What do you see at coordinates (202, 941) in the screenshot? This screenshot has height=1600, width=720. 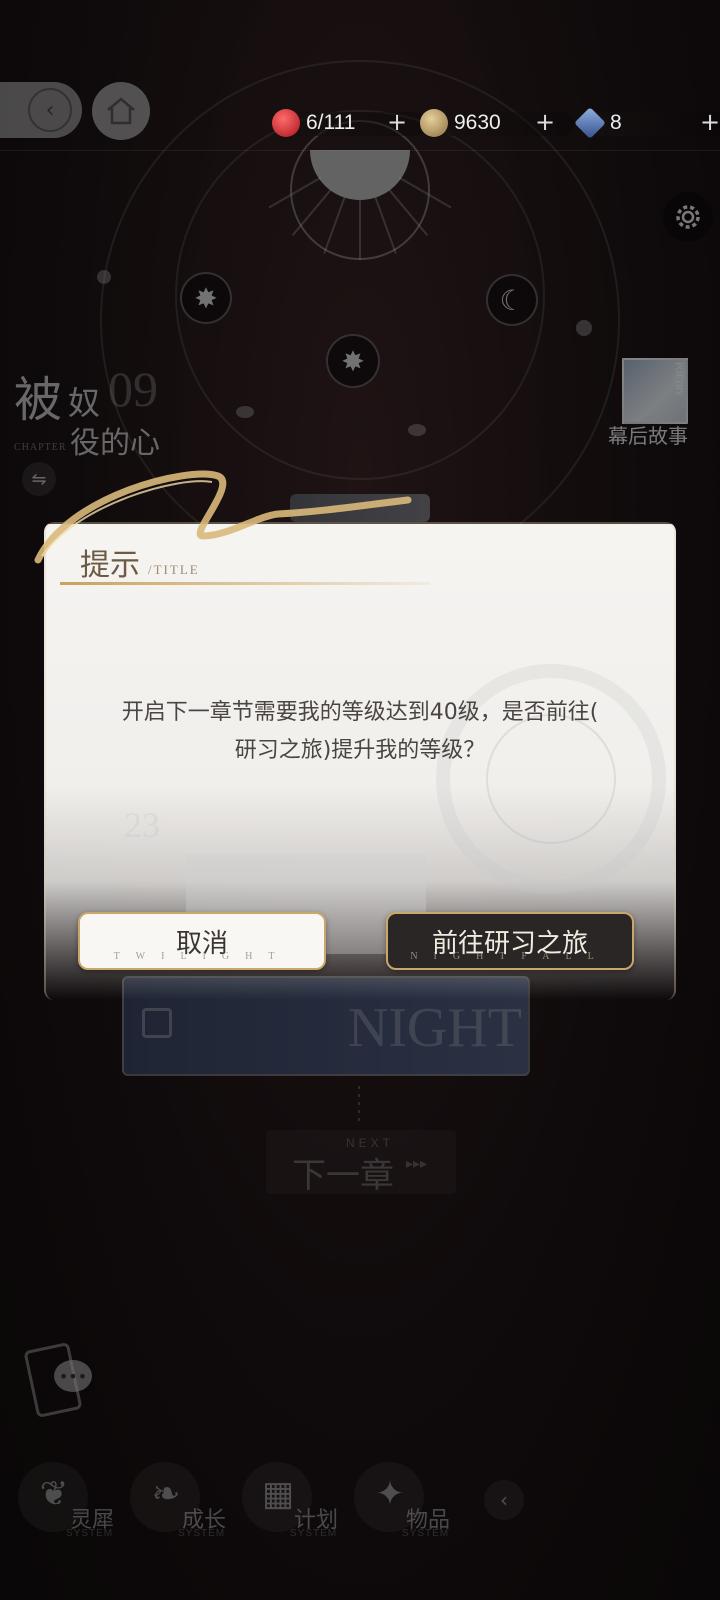 I see `cancel-button: 取消 TWILIGHT` at bounding box center [202, 941].